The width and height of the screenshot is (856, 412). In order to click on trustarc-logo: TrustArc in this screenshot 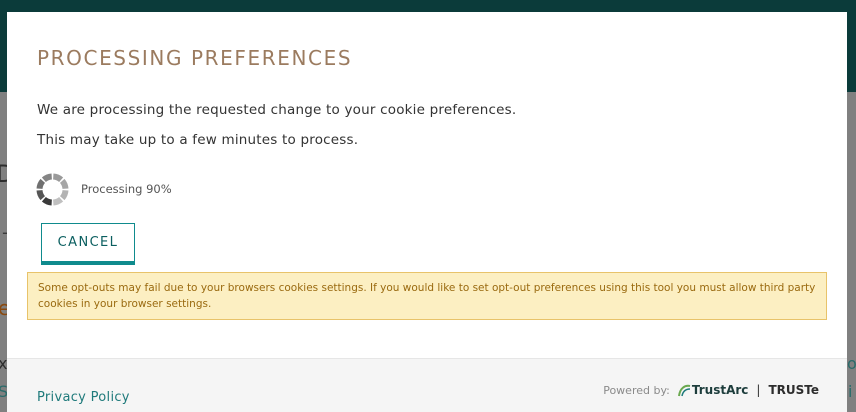, I will do `click(713, 390)`.